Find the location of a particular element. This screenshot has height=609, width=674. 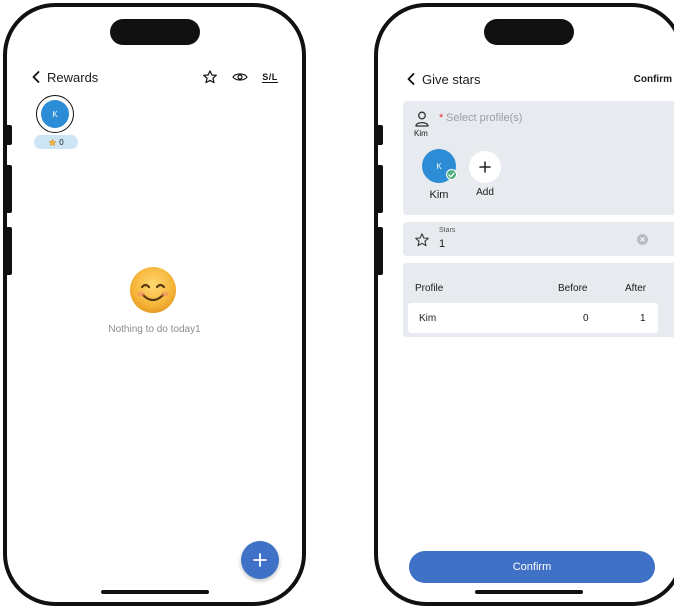

check-icon is located at coordinates (451, 174).